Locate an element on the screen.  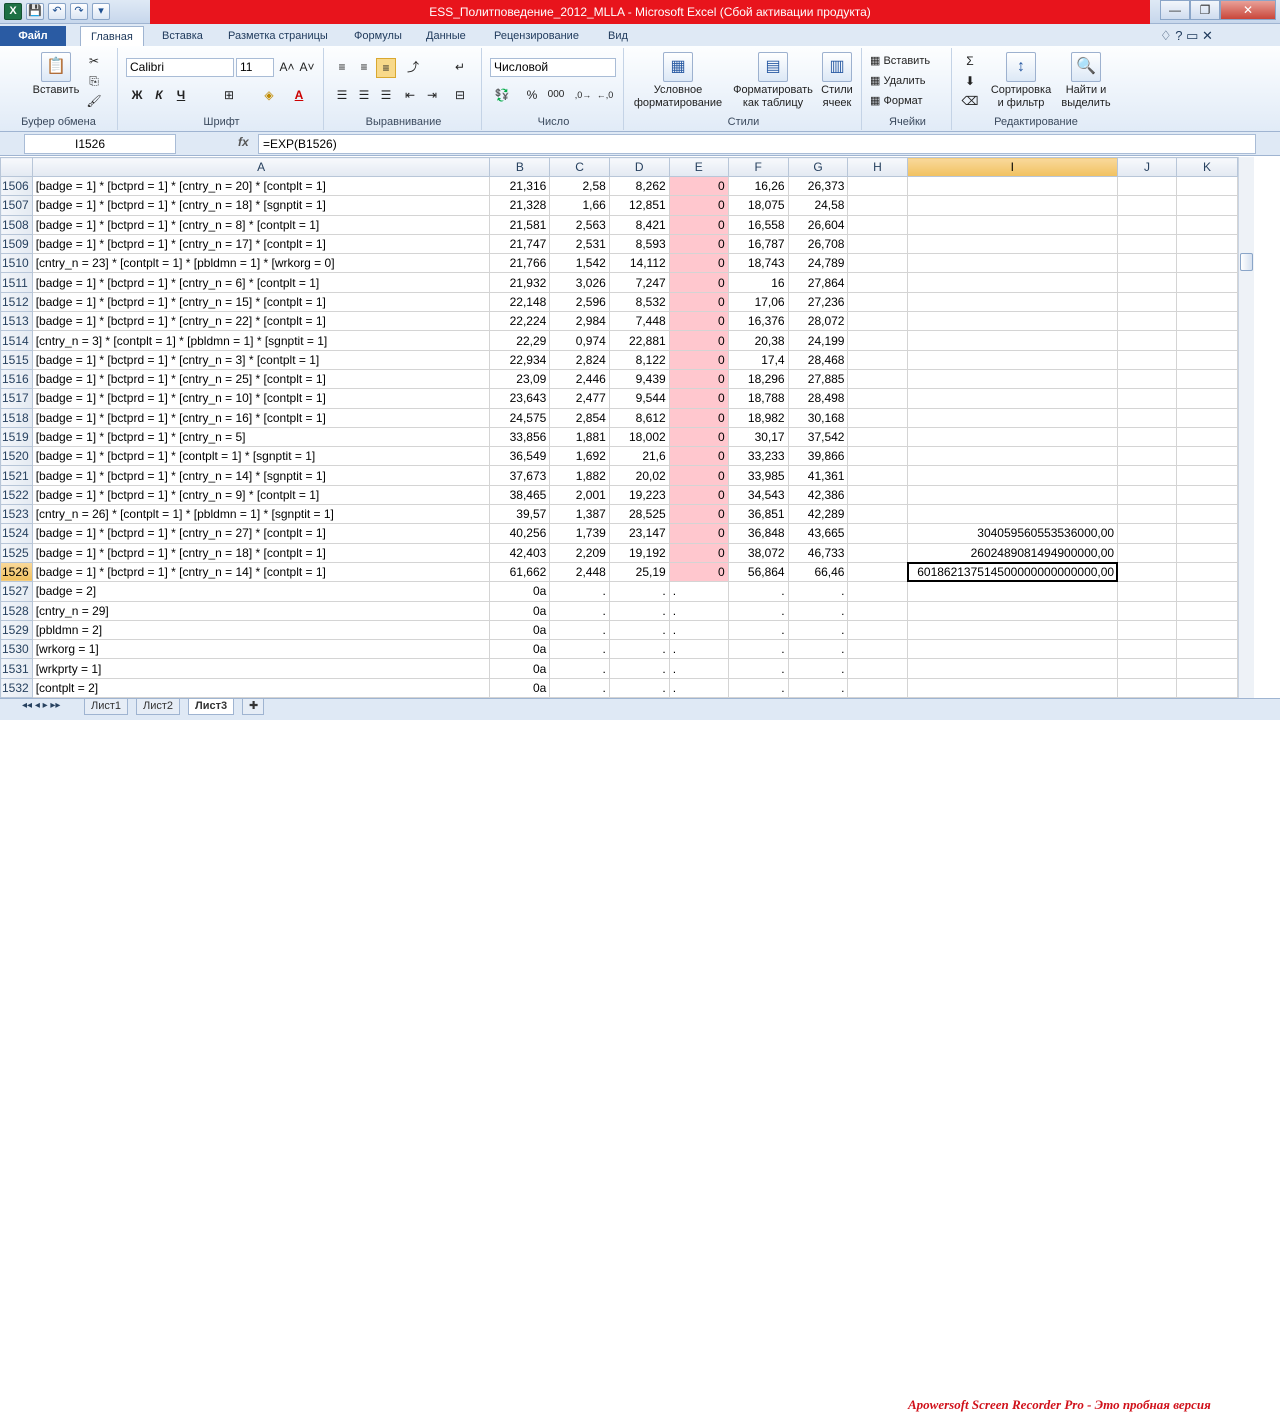
cell-c: 1,542 is located at coordinates (579, 263).